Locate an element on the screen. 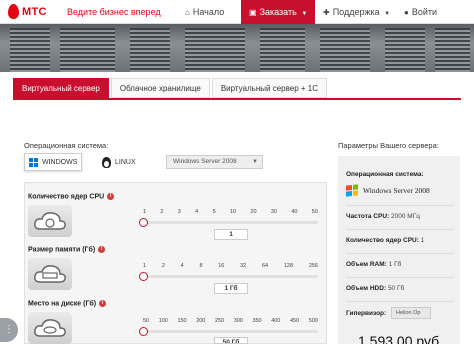  ram-tick: 4 is located at coordinates (182, 266).